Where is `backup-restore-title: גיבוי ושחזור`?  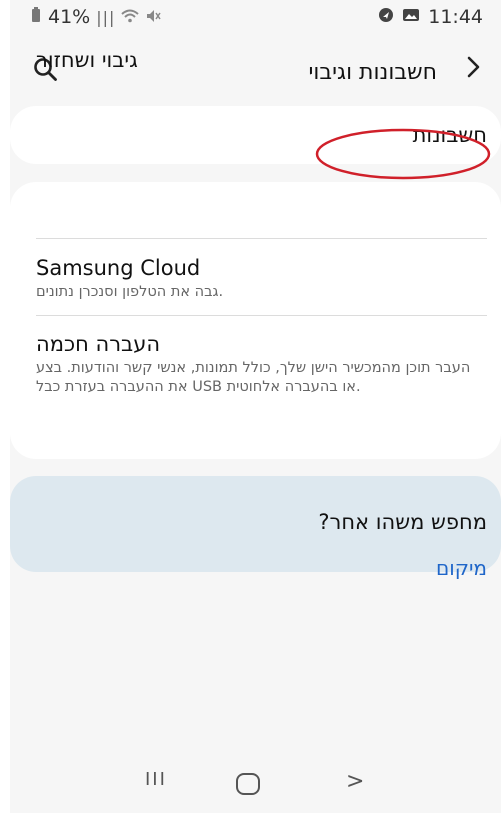
backup-restore-title: גיבוי ושחזור is located at coordinates (87, 60).